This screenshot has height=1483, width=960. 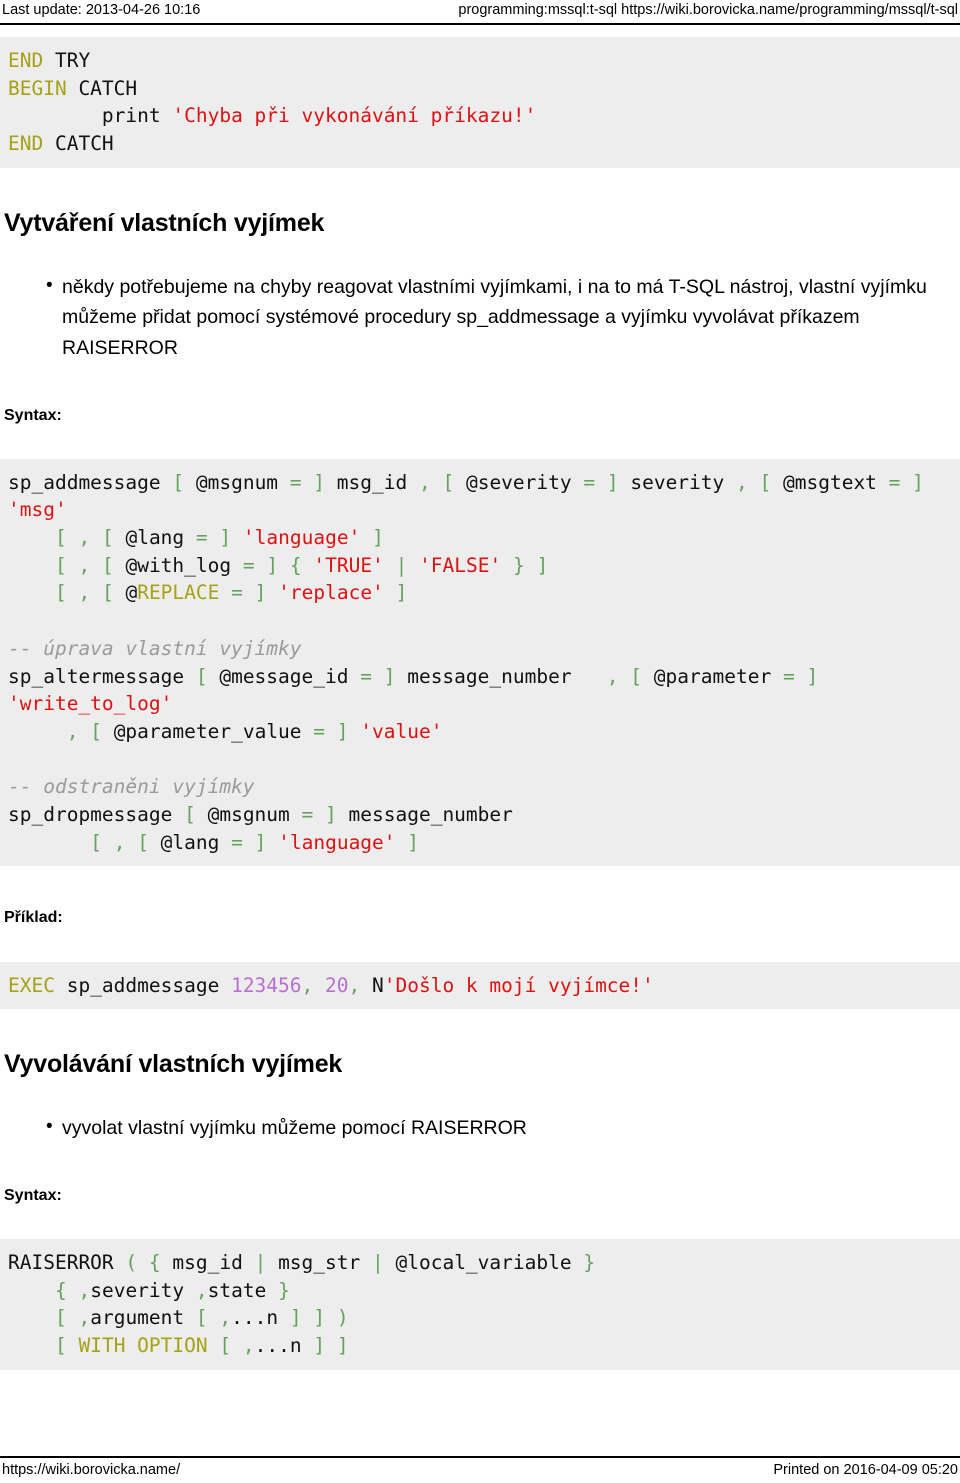 What do you see at coordinates (164, 222) in the screenshot?
I see `section-heading-create: Vytváření vlastních vyjímek` at bounding box center [164, 222].